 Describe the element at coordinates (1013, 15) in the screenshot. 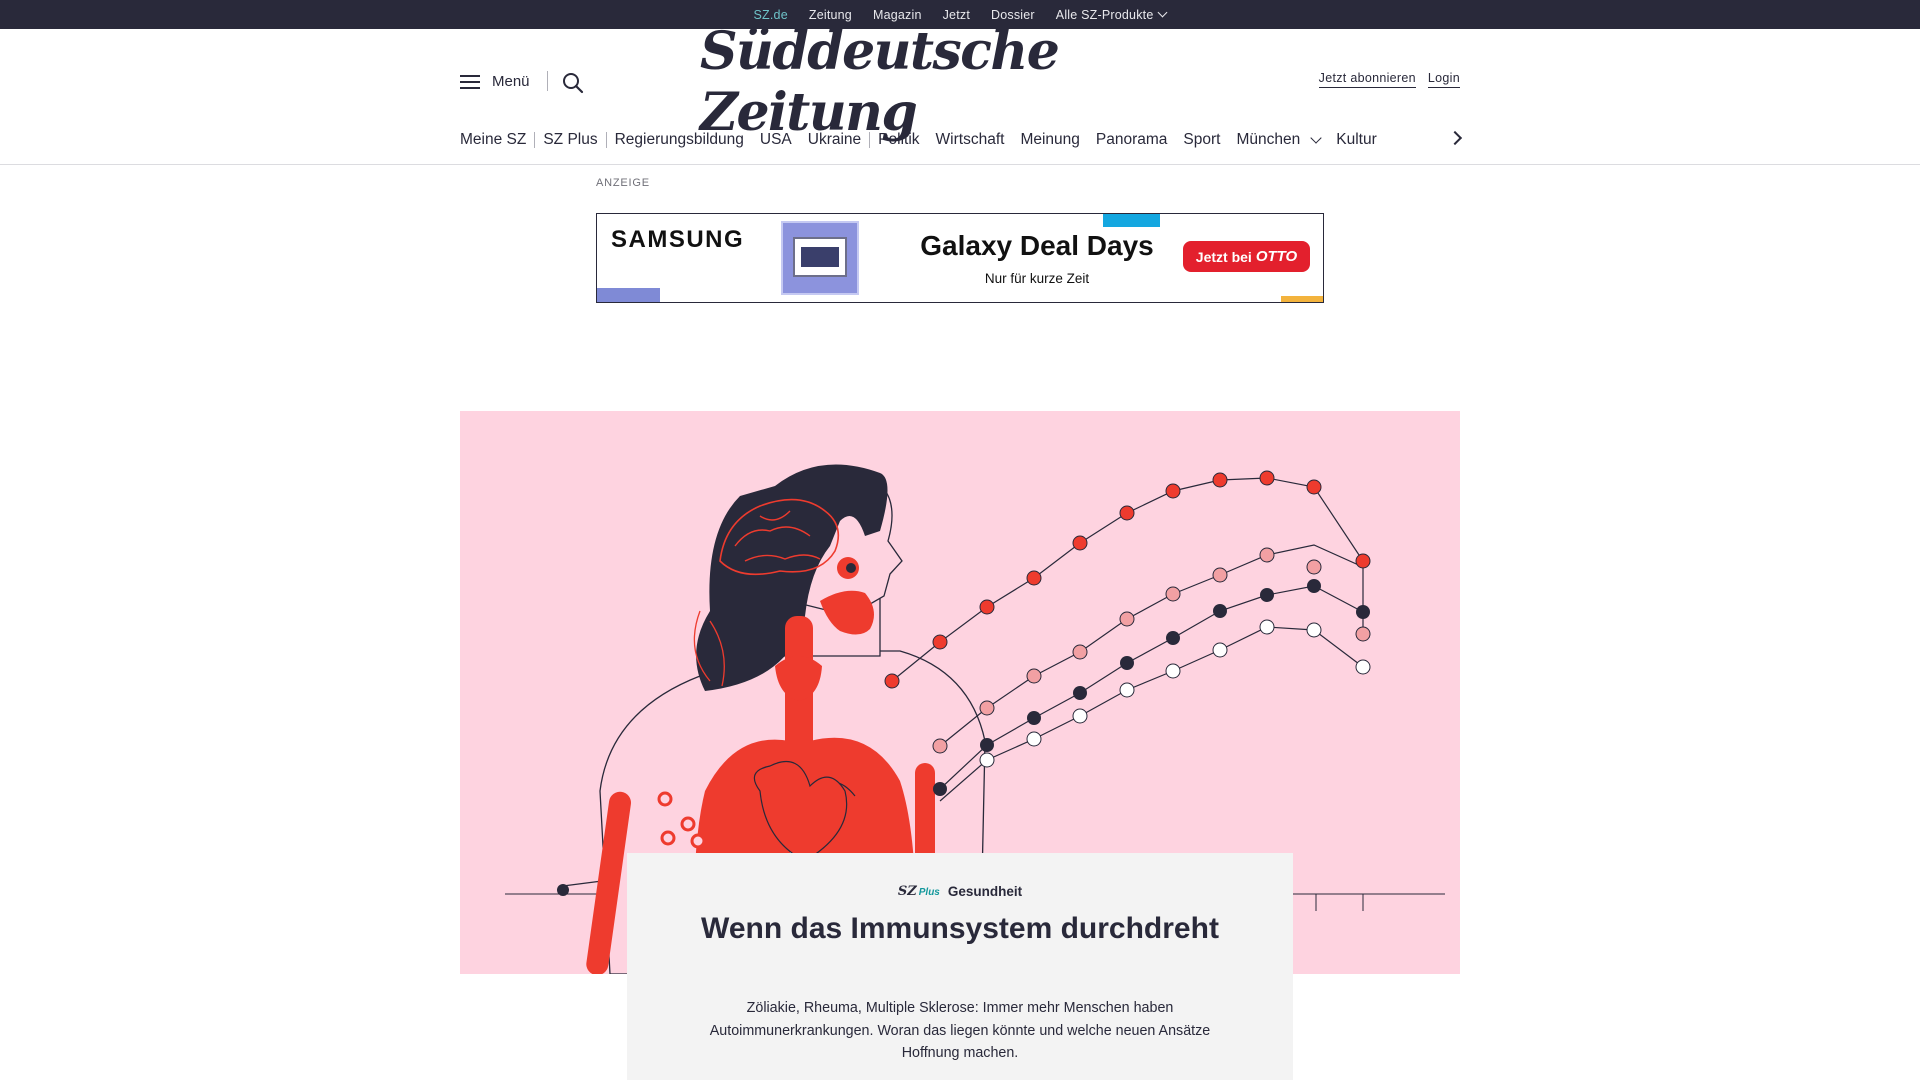

I see `top-link-dossier: Dossier` at that location.